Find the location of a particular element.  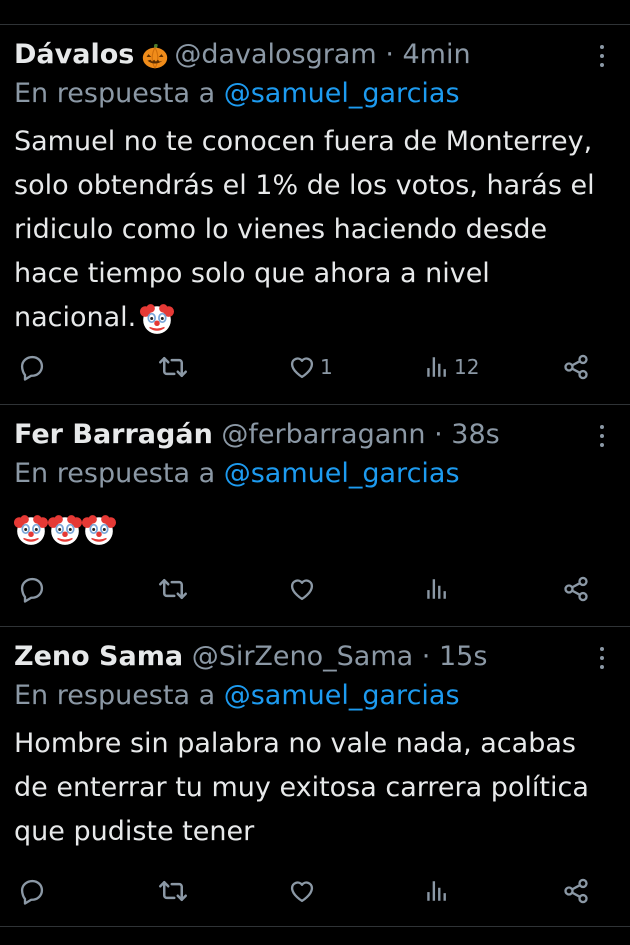

pumpkin-icon is located at coordinates (155, 56).